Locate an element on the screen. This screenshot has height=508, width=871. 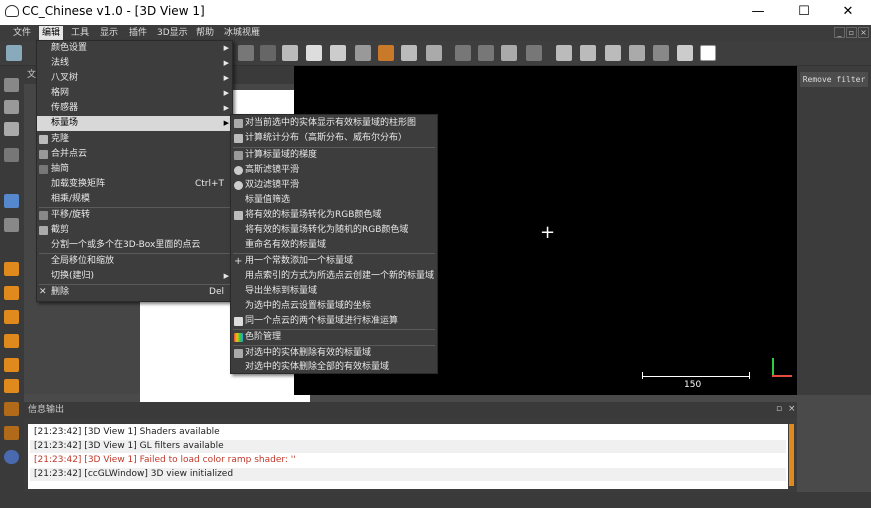
sf-delete: 对选中的实体删除有效的标量域 is located at coordinates (333, 353).